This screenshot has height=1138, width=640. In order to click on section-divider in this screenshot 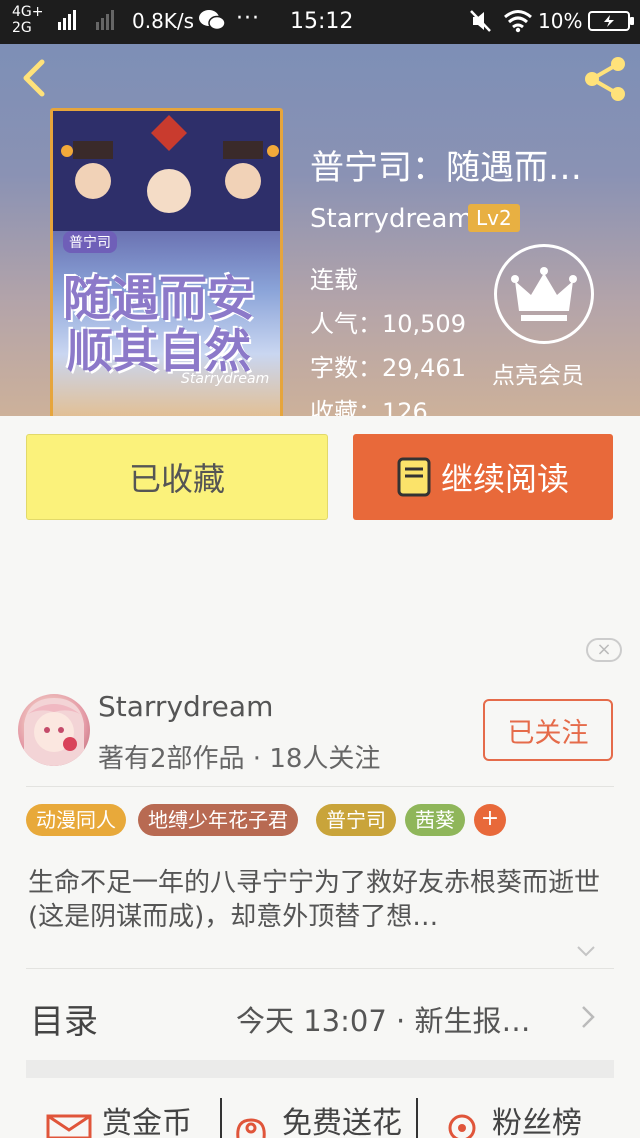, I will do `click(320, 1069)`.